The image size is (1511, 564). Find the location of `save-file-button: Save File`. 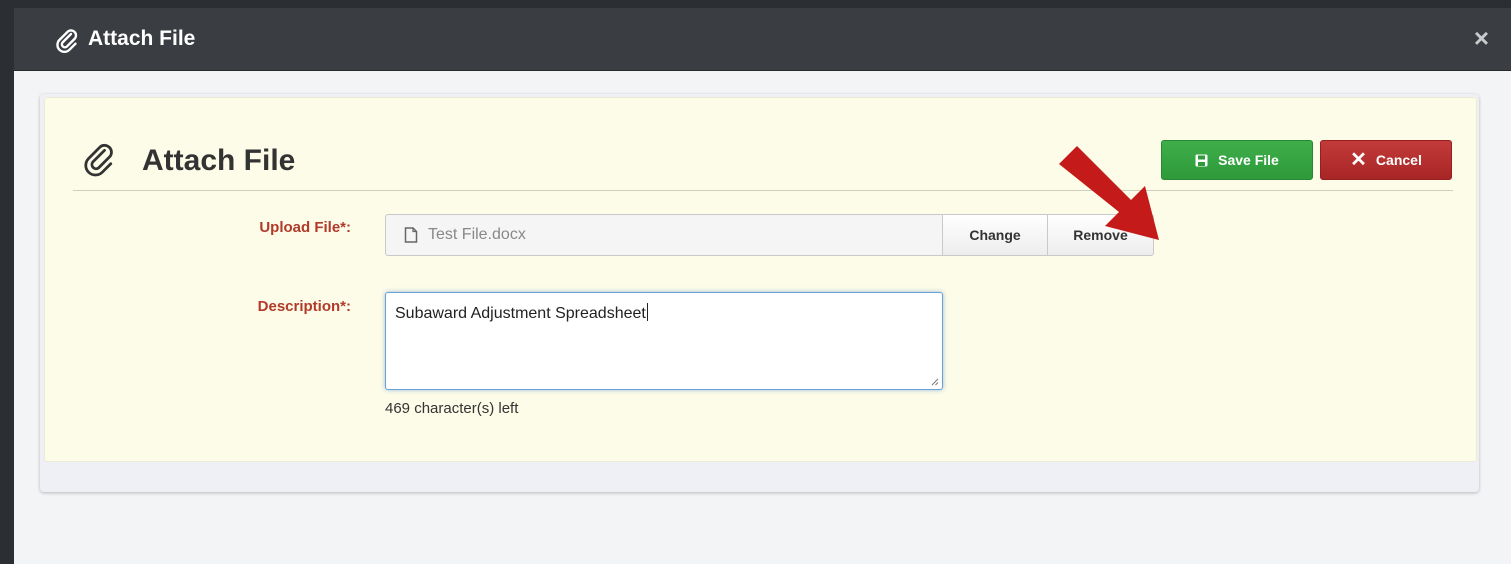

save-file-button: Save File is located at coordinates (1237, 160).